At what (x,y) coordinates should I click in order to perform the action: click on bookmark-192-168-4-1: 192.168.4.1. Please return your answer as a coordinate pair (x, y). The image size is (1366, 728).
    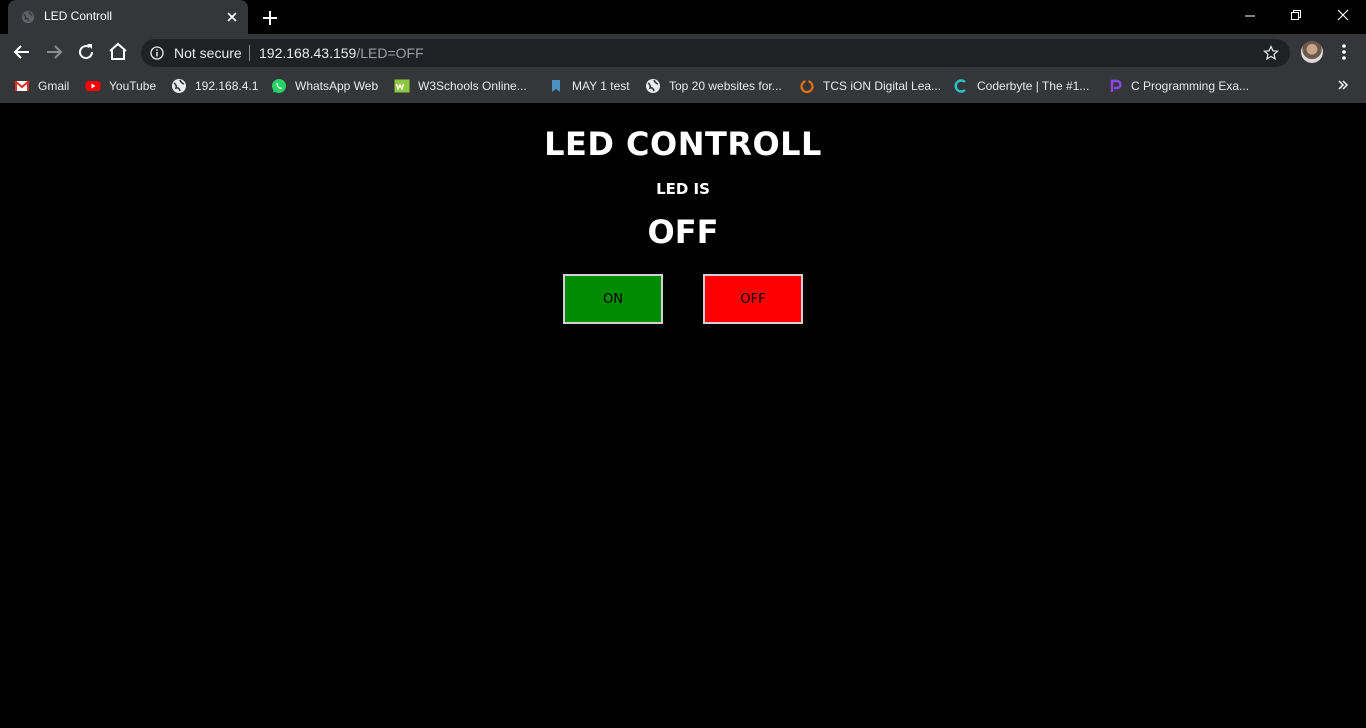
    Looking at the image, I should click on (214, 86).